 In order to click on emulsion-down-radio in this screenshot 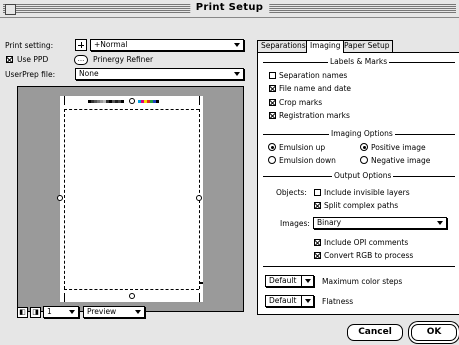, I will do `click(272, 160)`.